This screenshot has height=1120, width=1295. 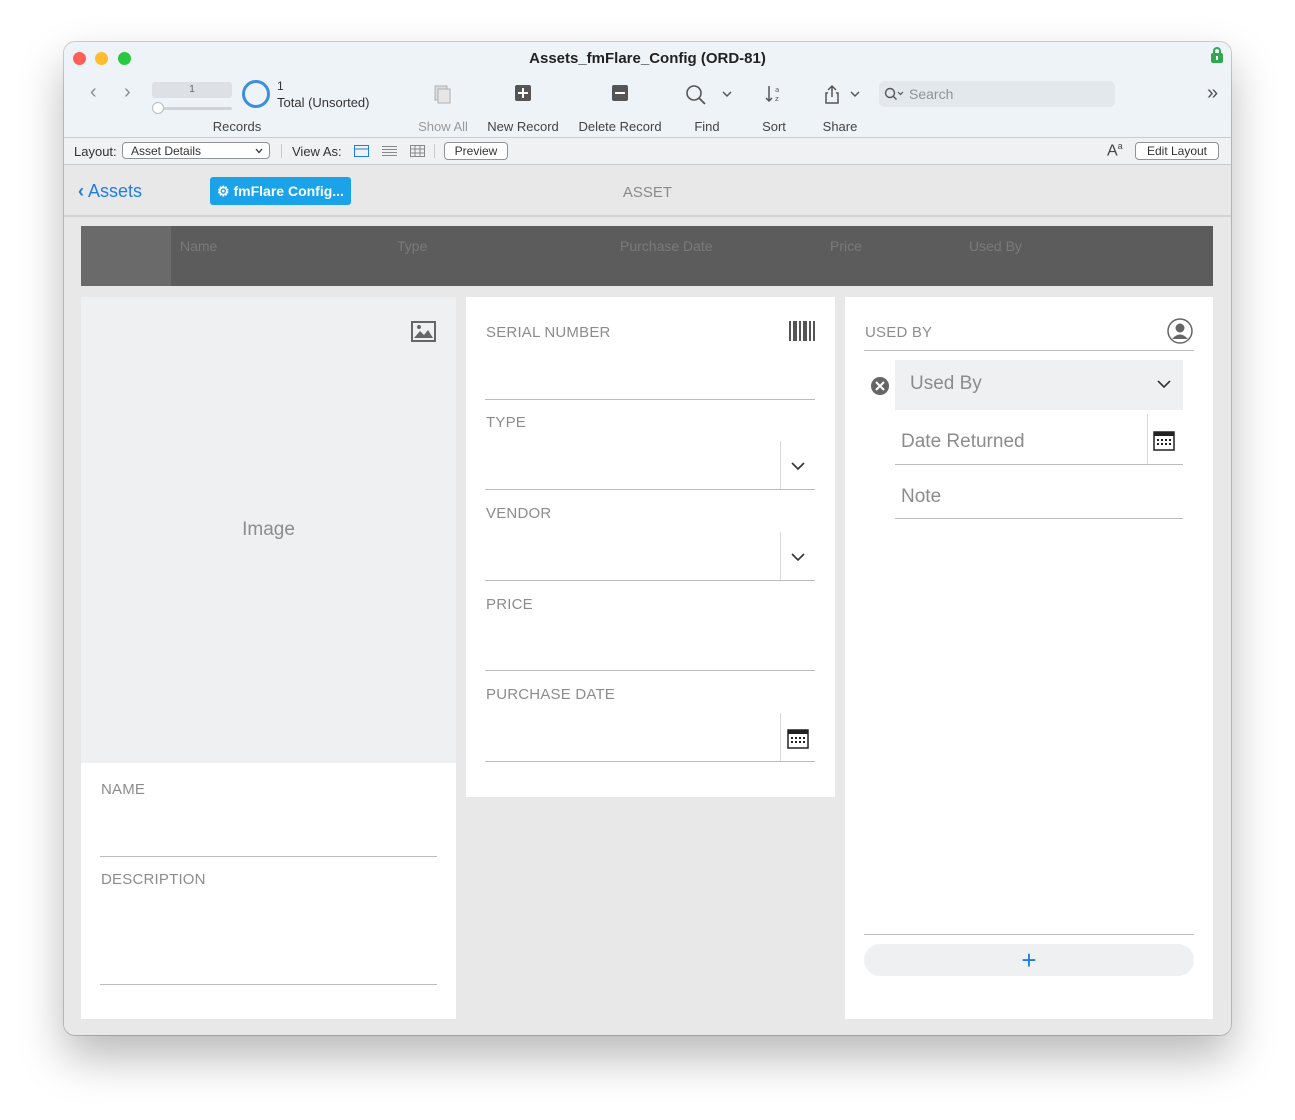 What do you see at coordinates (256, 94) in the screenshot?
I see `record-progress-circle-icon` at bounding box center [256, 94].